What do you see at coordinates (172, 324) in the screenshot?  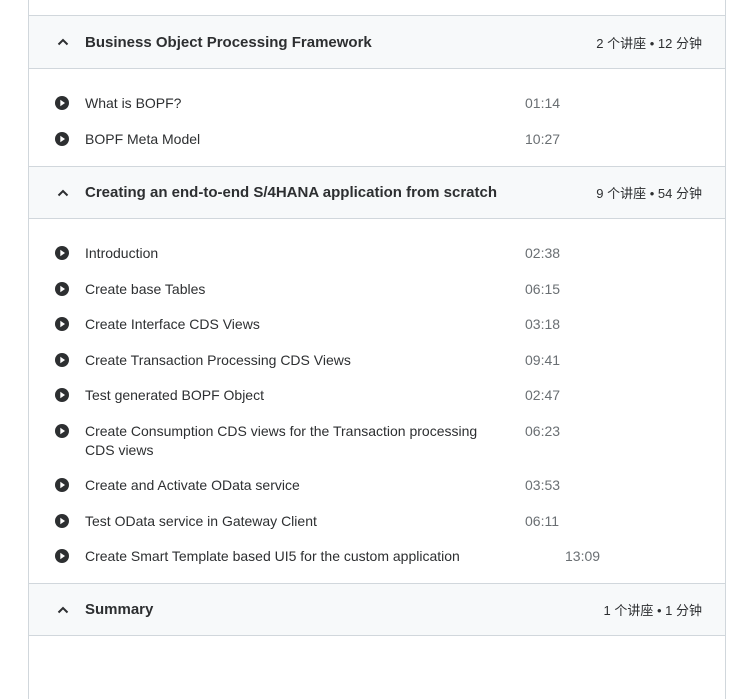 I see `lecture-title: Create Interface CDS Views` at bounding box center [172, 324].